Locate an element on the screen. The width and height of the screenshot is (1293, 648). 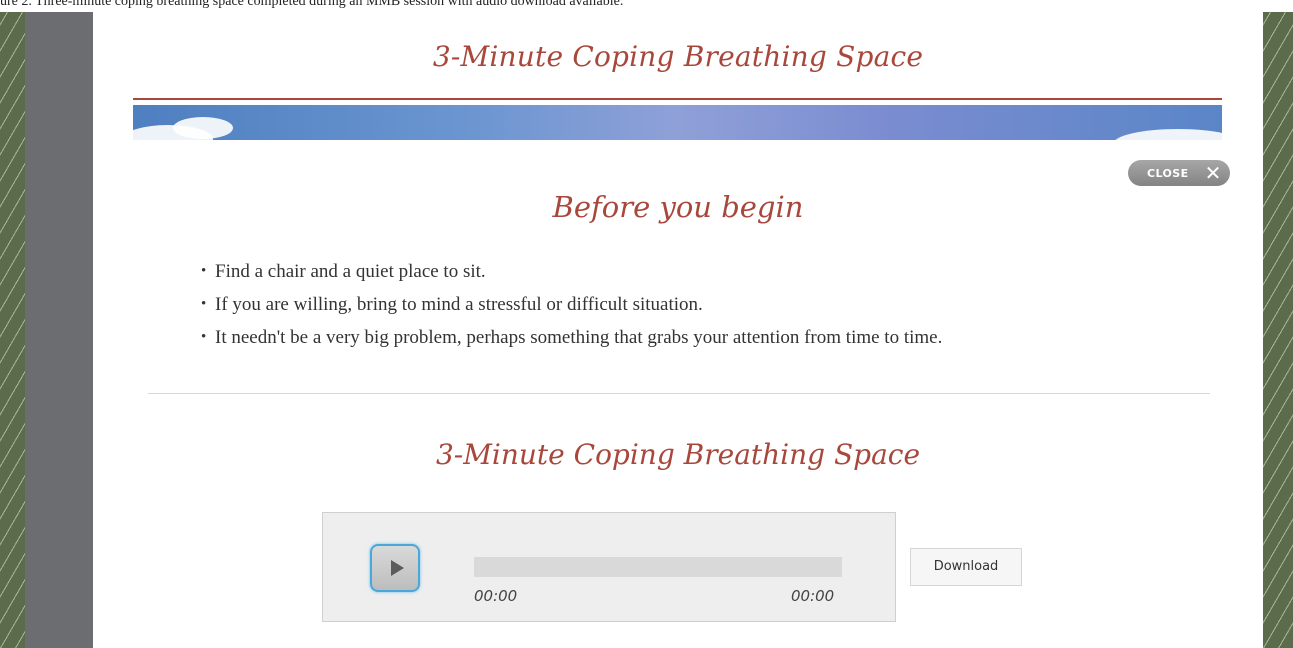
audio-player: 00:00 00:00 is located at coordinates (609, 567).